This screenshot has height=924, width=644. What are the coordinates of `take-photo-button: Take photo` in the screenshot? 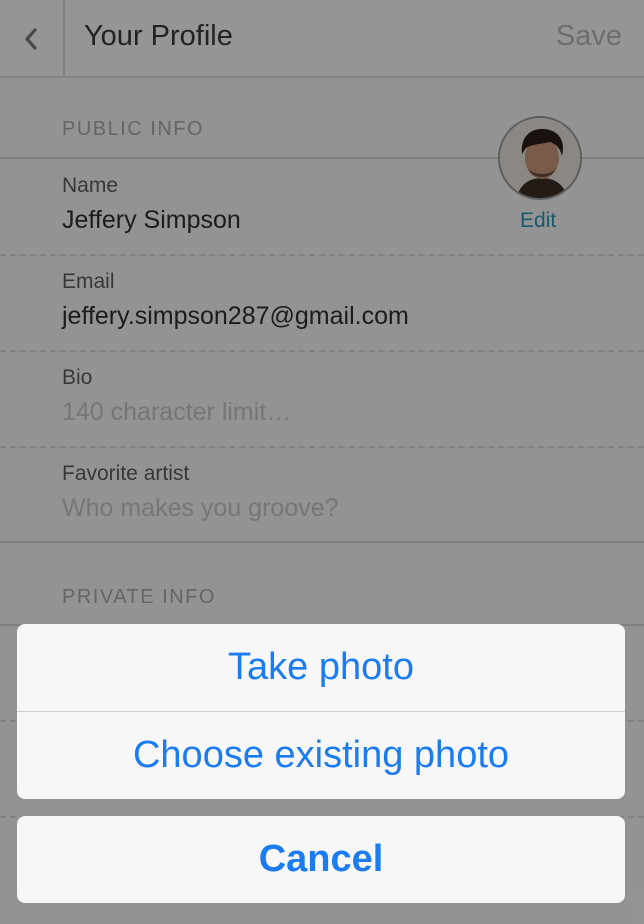 It's located at (321, 667).